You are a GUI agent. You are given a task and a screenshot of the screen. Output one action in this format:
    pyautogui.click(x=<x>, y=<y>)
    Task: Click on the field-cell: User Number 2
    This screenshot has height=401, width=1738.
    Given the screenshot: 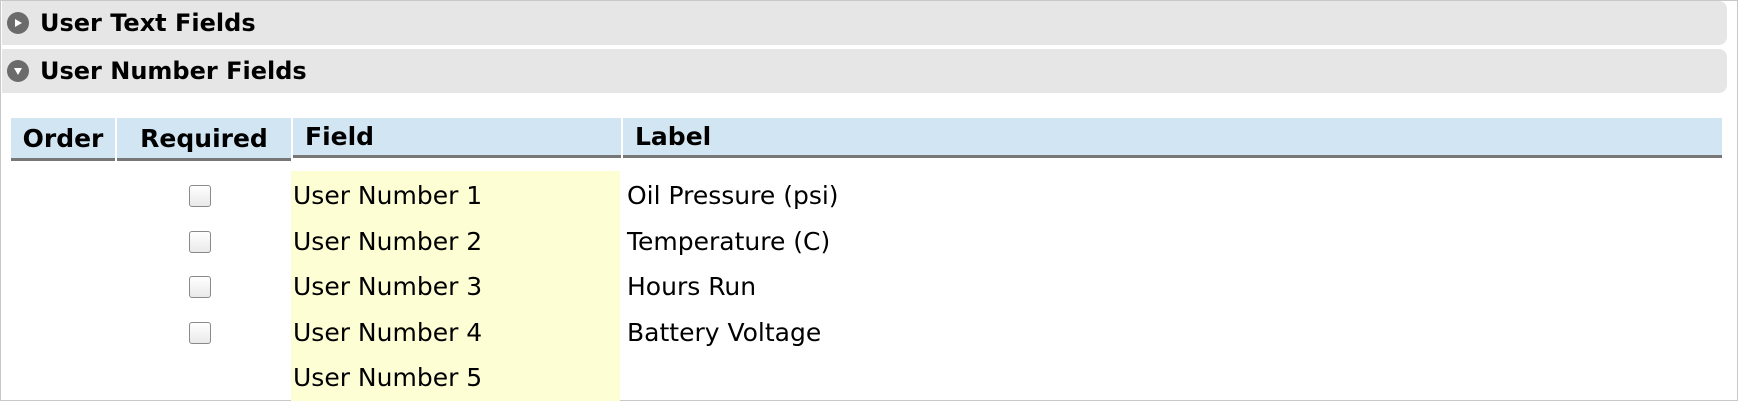 What is the action you would take?
    pyautogui.click(x=388, y=241)
    